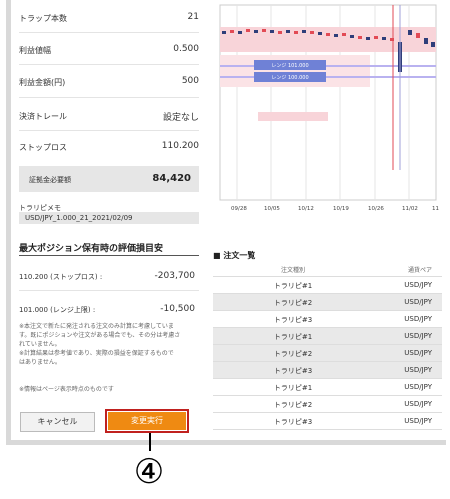  What do you see at coordinates (327, 269) in the screenshot?
I see `table-header: 注文種別 通貨ペア` at bounding box center [327, 269].